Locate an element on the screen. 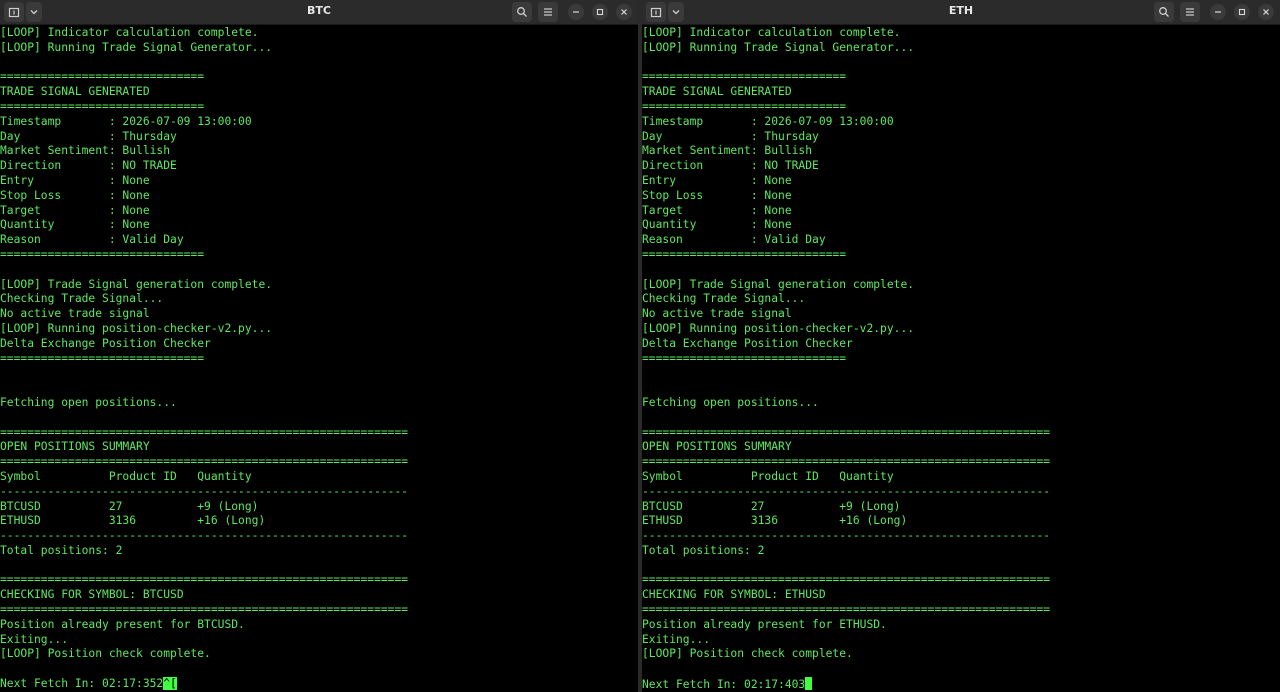 The height and width of the screenshot is (692, 1280). titlebar: BTC is located at coordinates (319, 12).